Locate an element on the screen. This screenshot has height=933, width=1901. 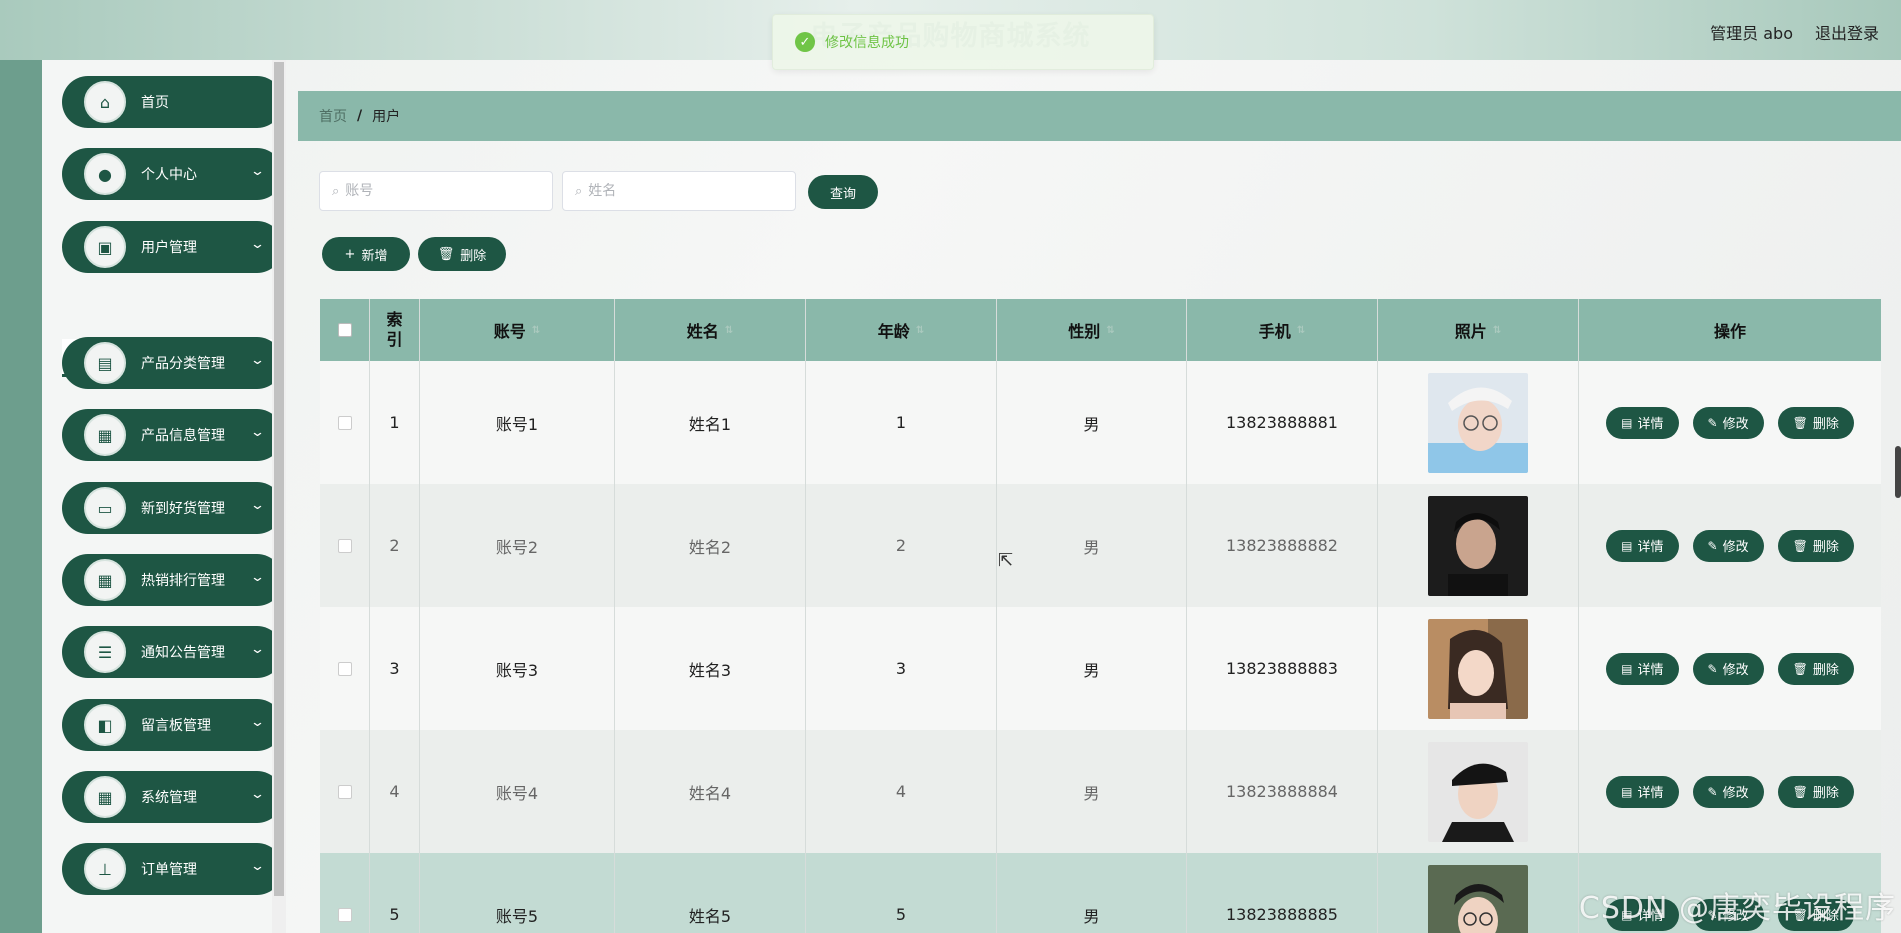
header-account: 账号 ⇅ is located at coordinates (517, 330).